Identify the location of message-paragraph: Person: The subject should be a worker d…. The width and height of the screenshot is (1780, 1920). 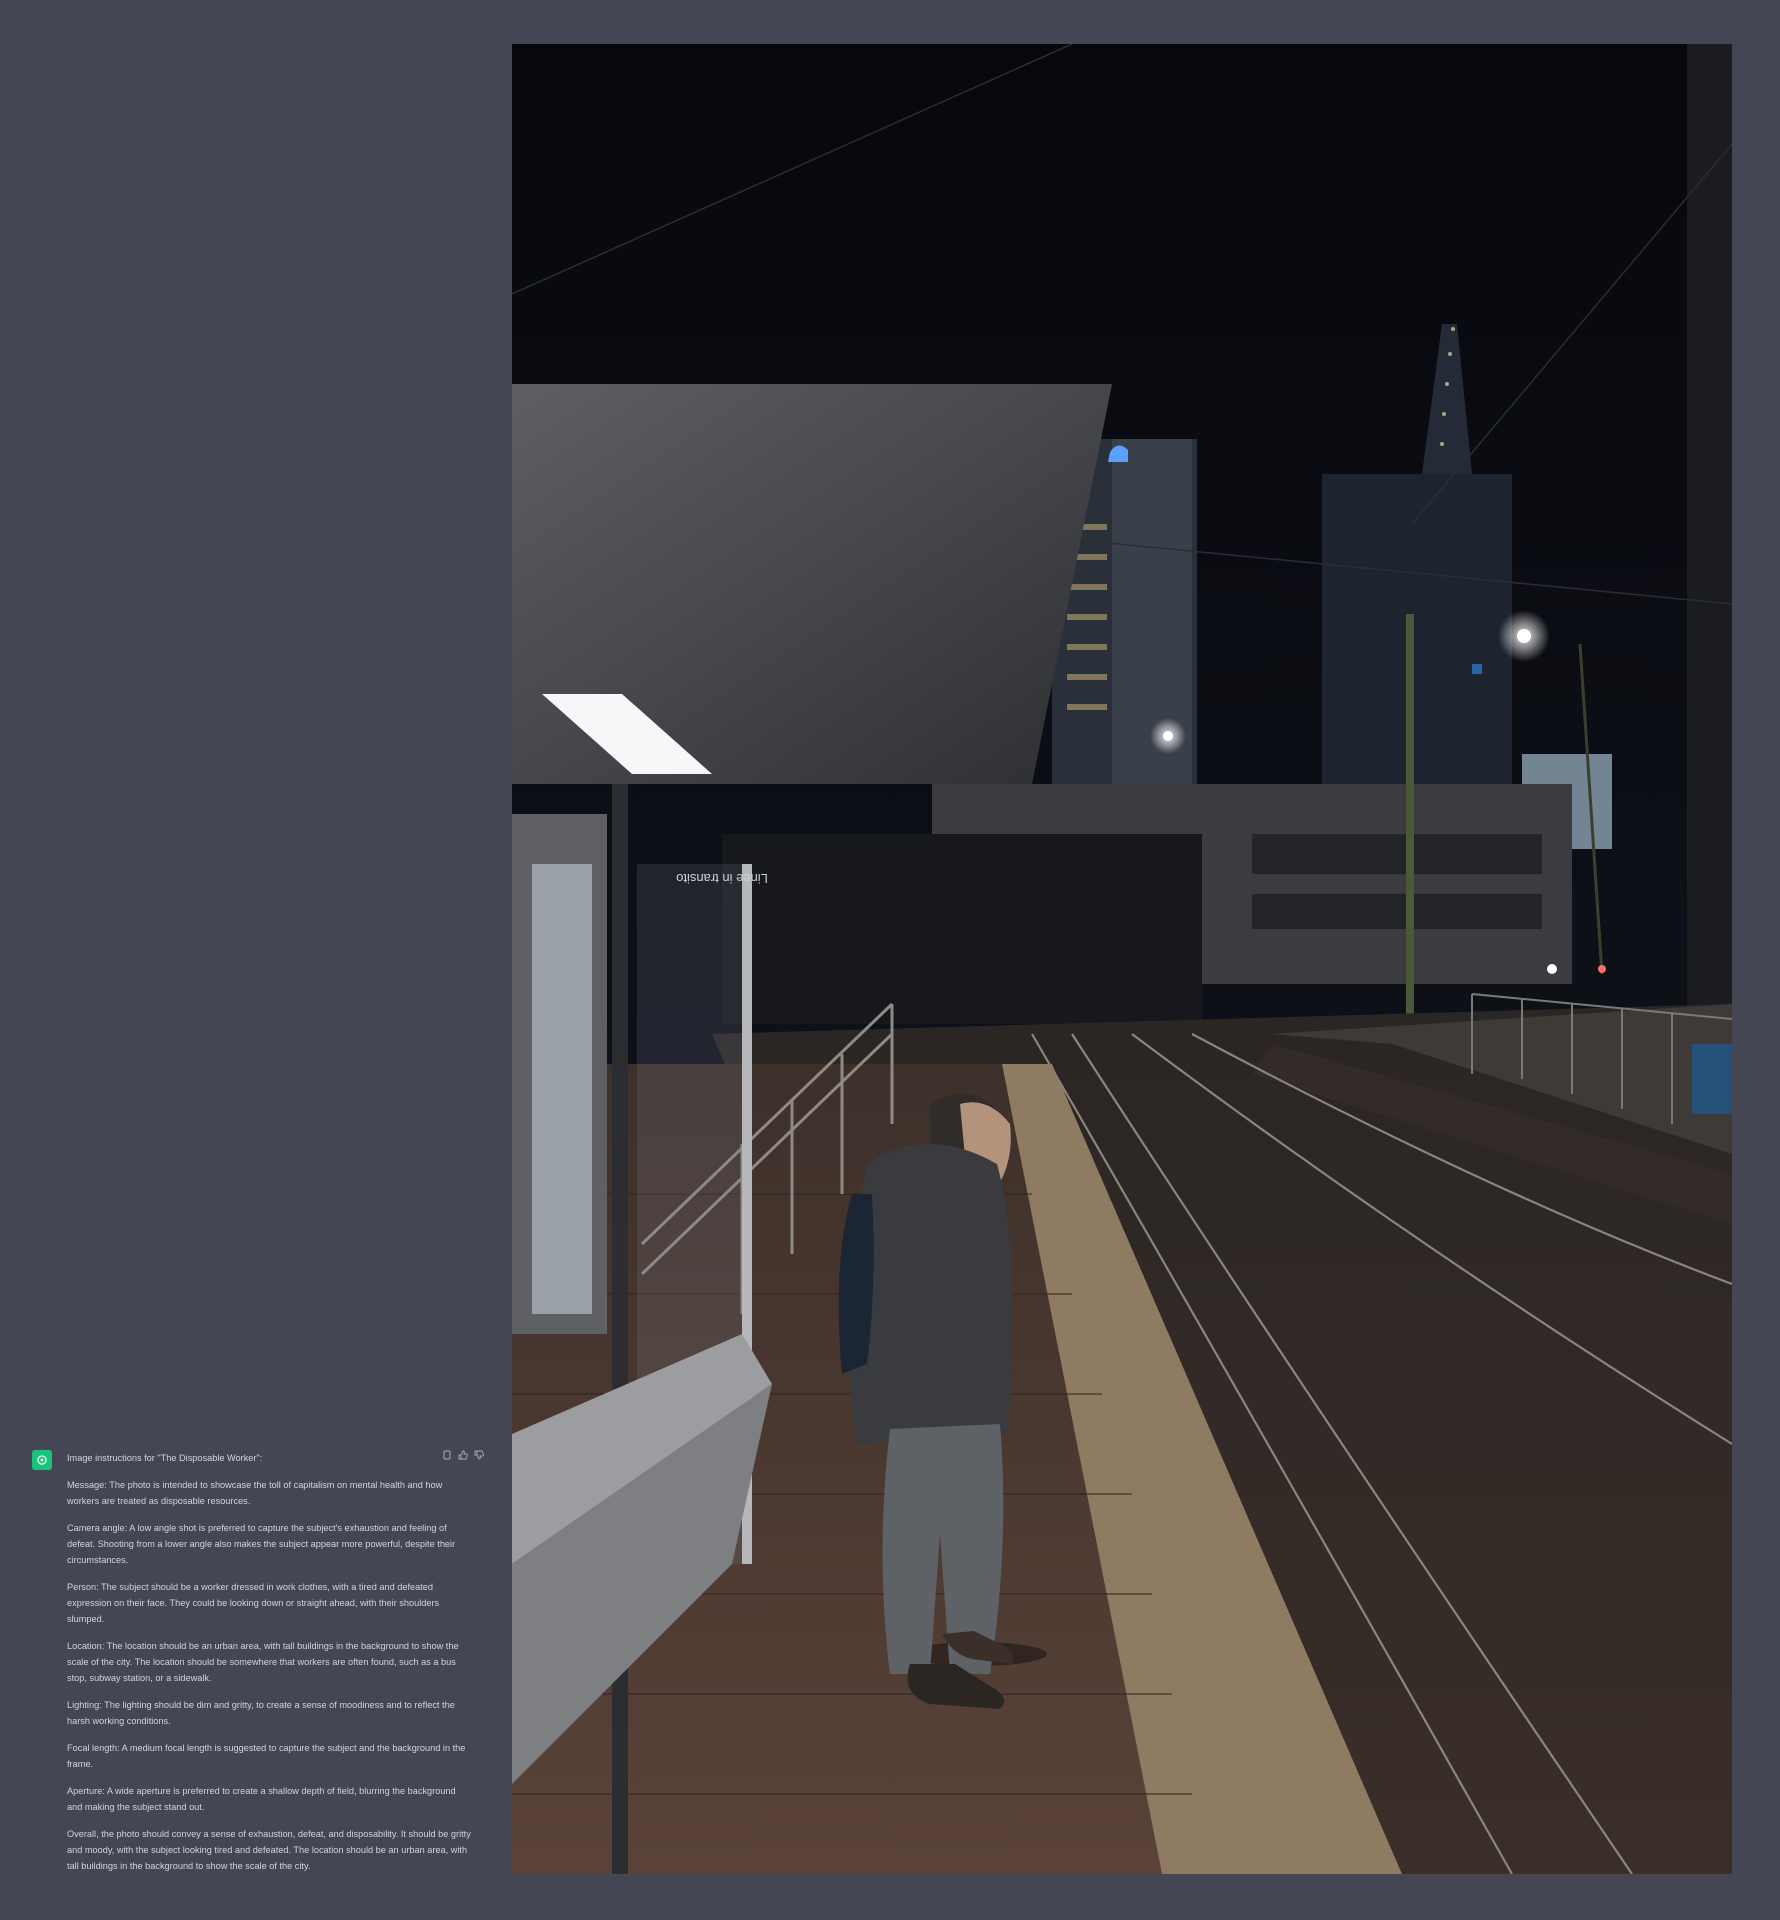
(253, 1603).